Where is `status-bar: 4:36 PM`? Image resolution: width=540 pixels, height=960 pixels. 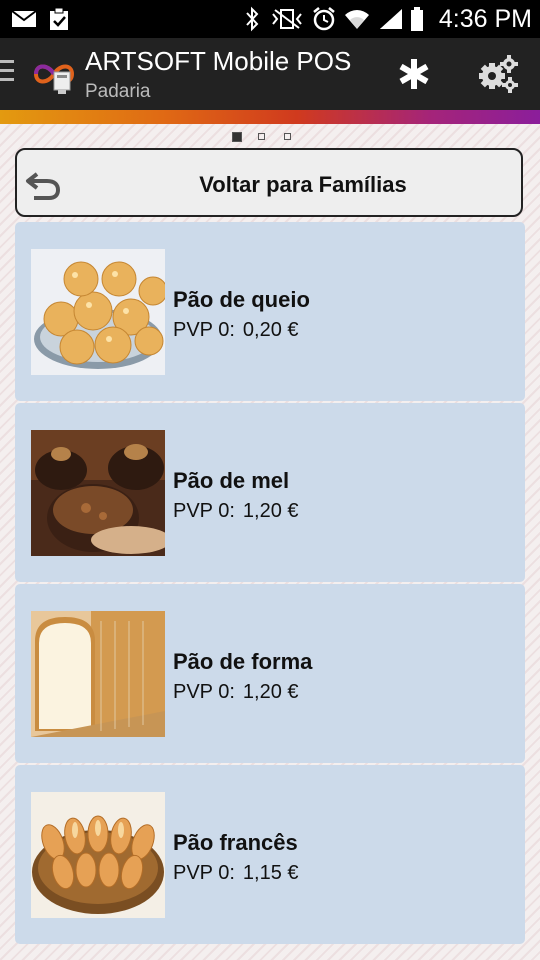 status-bar: 4:36 PM is located at coordinates (270, 19).